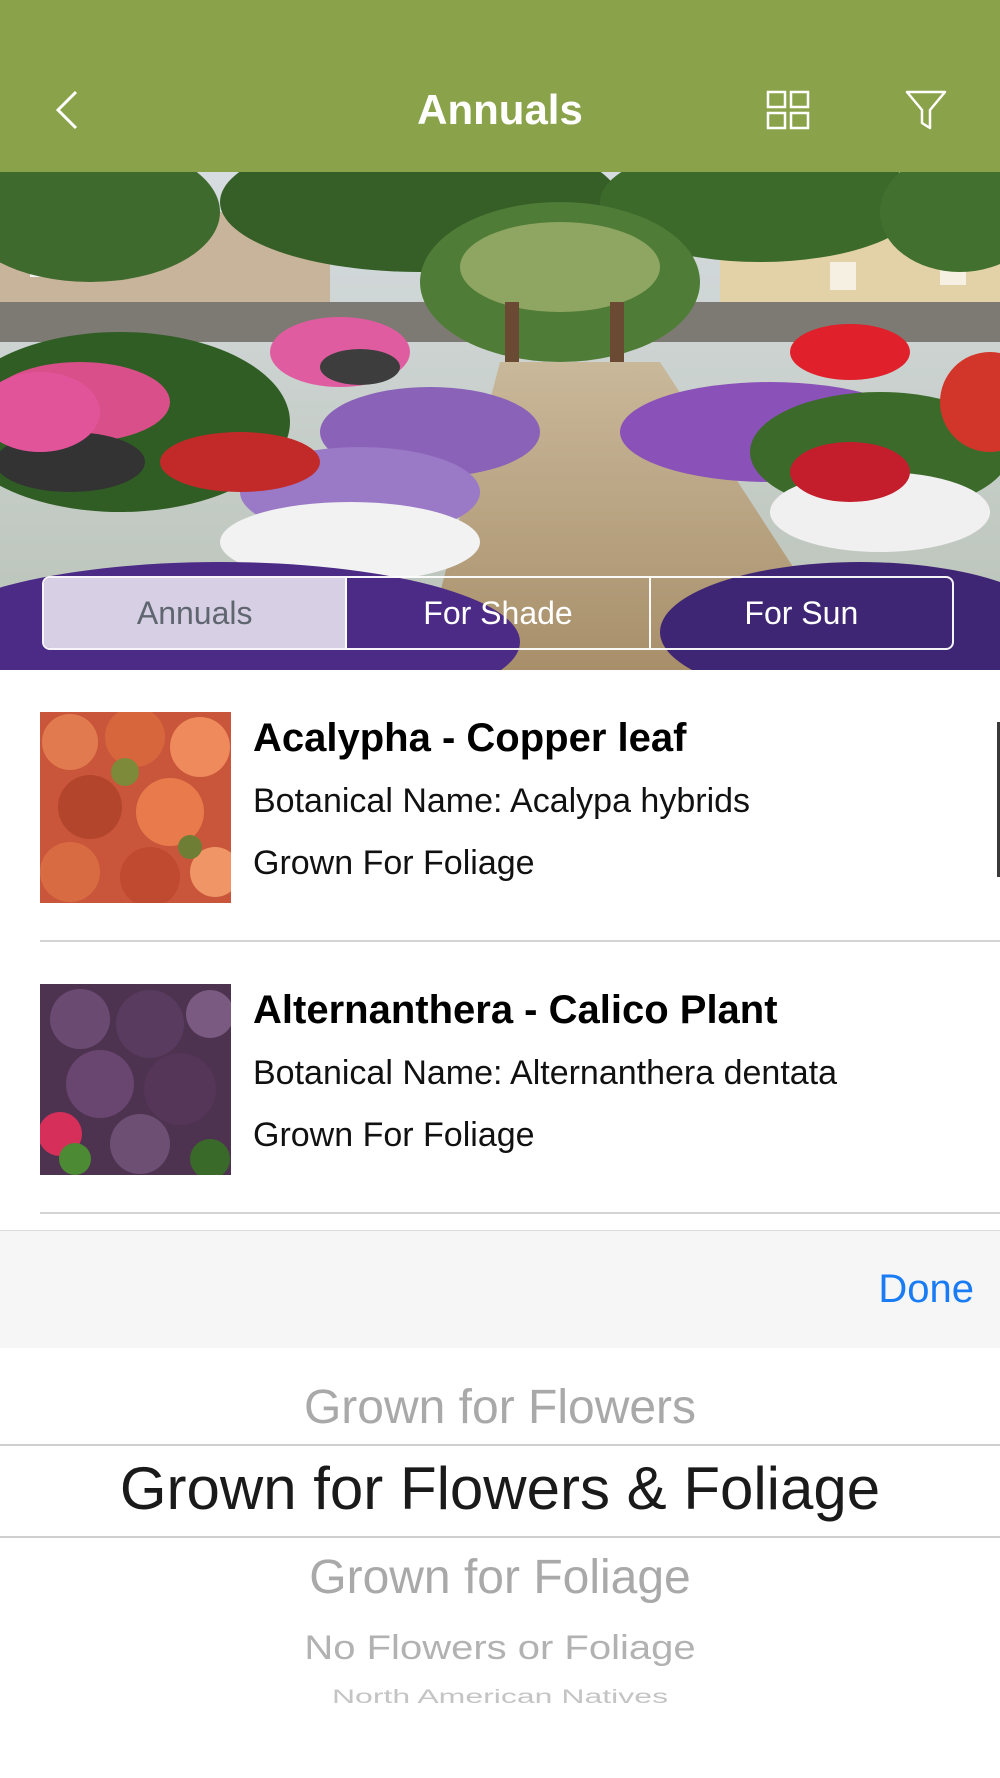  I want to click on picker-selection-bottom-line, so click(500, 1537).